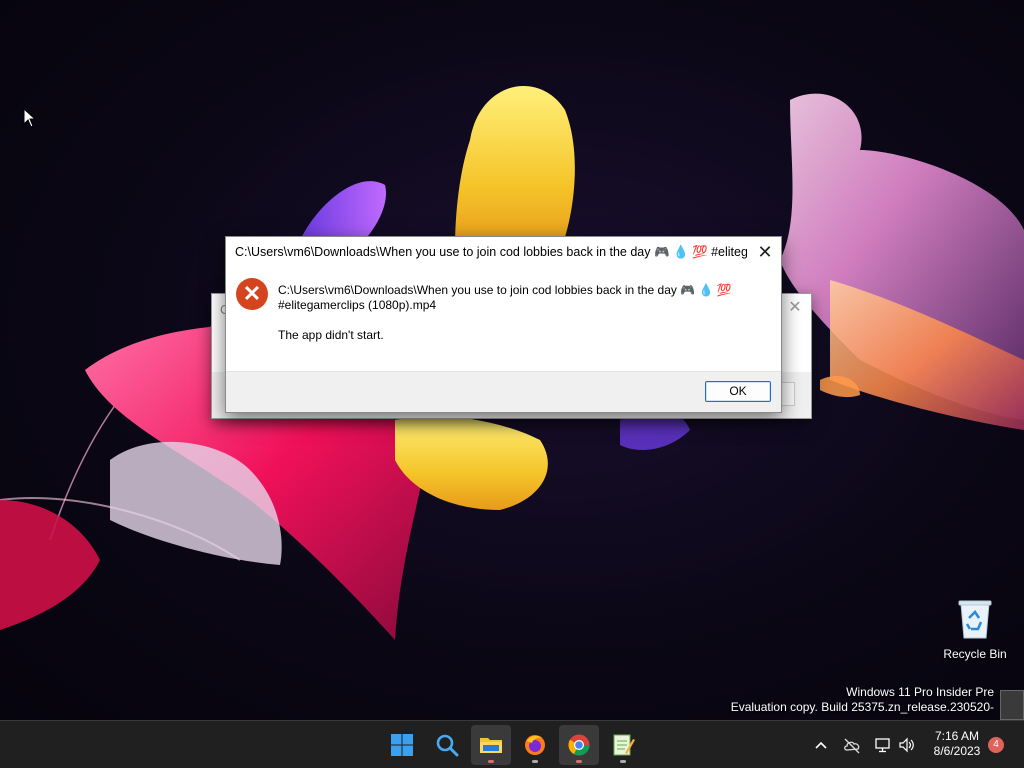 The width and height of the screenshot is (1024, 768). I want to click on notification-badge: 4, so click(996, 745).